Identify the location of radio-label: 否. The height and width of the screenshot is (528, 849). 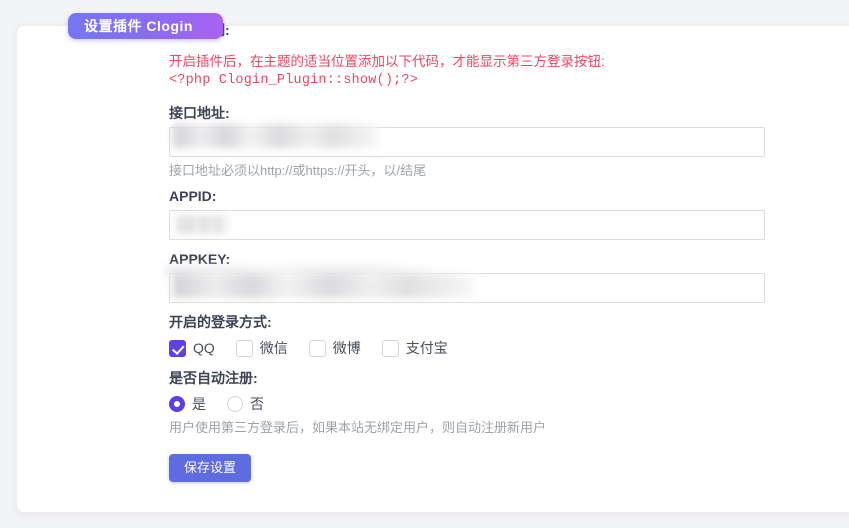
(257, 404).